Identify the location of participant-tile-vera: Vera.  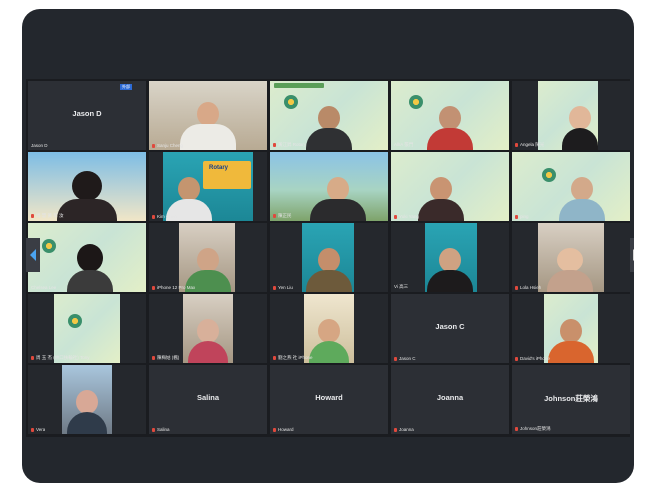
(87, 399).